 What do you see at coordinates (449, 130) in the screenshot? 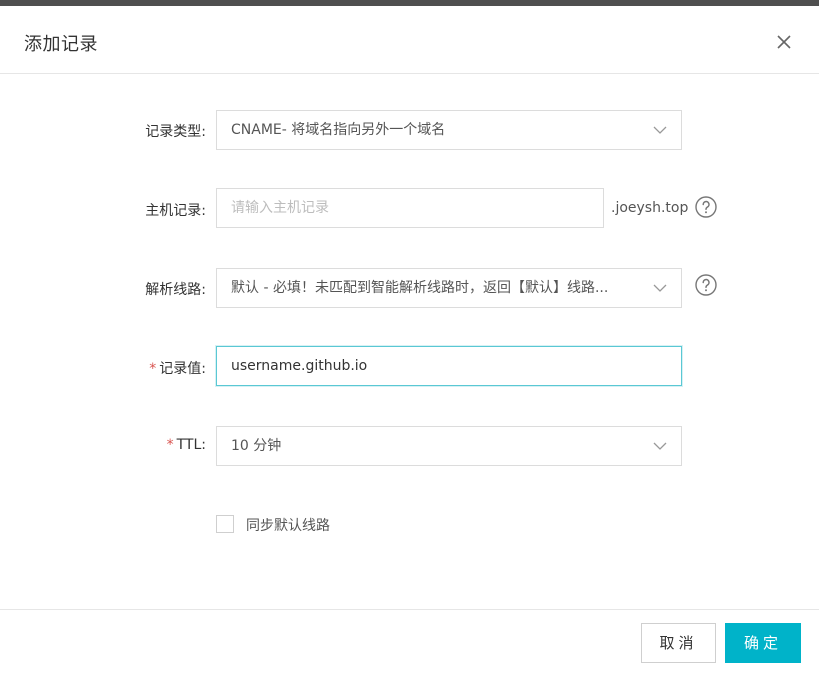
I see `record-type-select: CNAME- 将域名指向另外一个域名` at bounding box center [449, 130].